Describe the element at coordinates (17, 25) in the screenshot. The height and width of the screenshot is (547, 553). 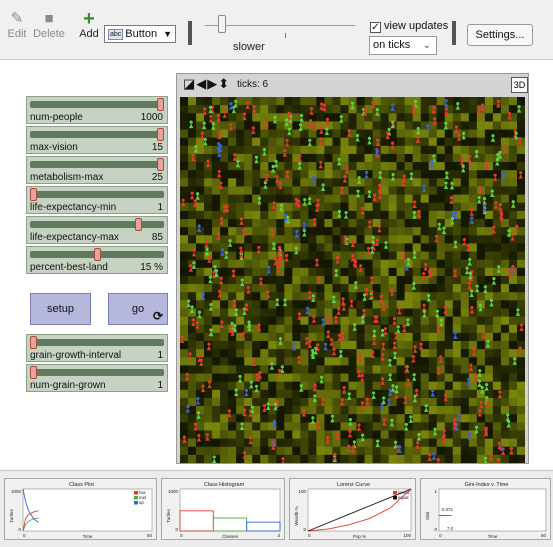
I see `edit-tool: ✎ Edit` at that location.